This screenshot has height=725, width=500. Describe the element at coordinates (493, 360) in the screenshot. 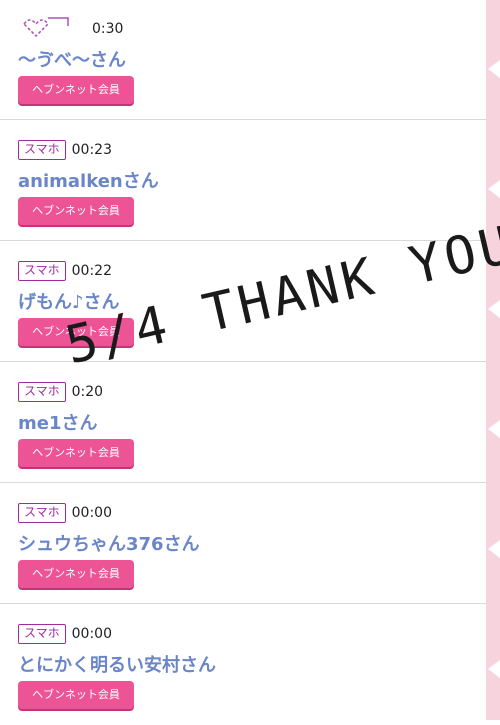

I see `decorative-side-strip` at that location.